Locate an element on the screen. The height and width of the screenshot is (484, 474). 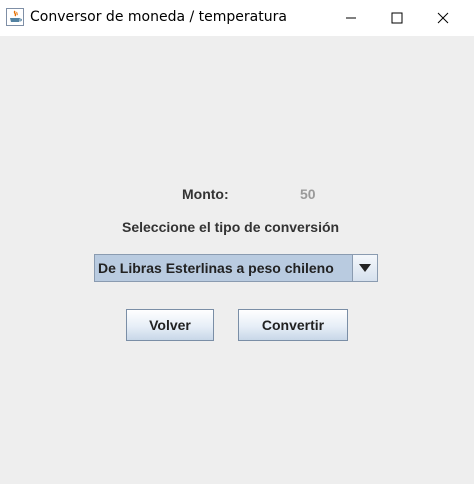
window-title: Conversor de moneda / temperatura is located at coordinates (158, 17).